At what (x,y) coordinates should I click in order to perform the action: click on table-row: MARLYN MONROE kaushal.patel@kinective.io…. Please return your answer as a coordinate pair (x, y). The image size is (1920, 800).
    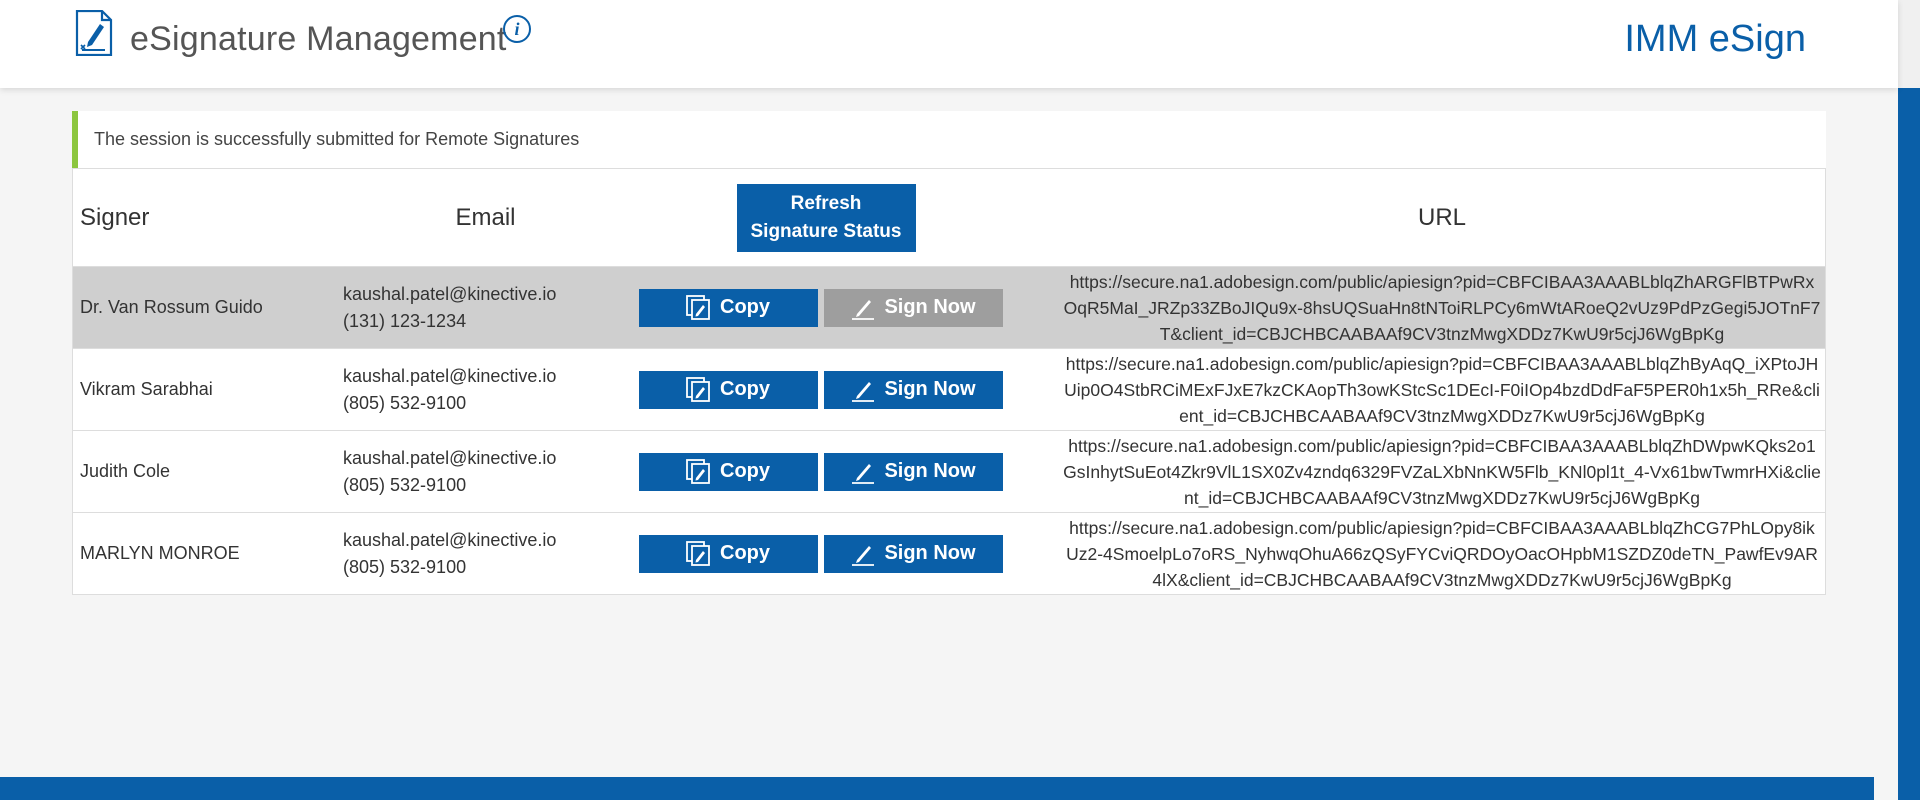
    Looking at the image, I should click on (949, 553).